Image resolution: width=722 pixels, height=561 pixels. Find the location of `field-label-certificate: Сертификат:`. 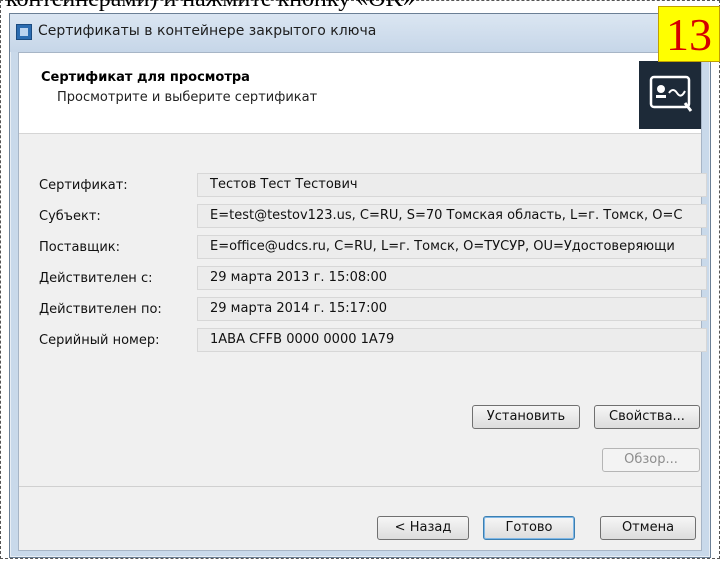

field-label-certificate: Сертификат: is located at coordinates (83, 185).